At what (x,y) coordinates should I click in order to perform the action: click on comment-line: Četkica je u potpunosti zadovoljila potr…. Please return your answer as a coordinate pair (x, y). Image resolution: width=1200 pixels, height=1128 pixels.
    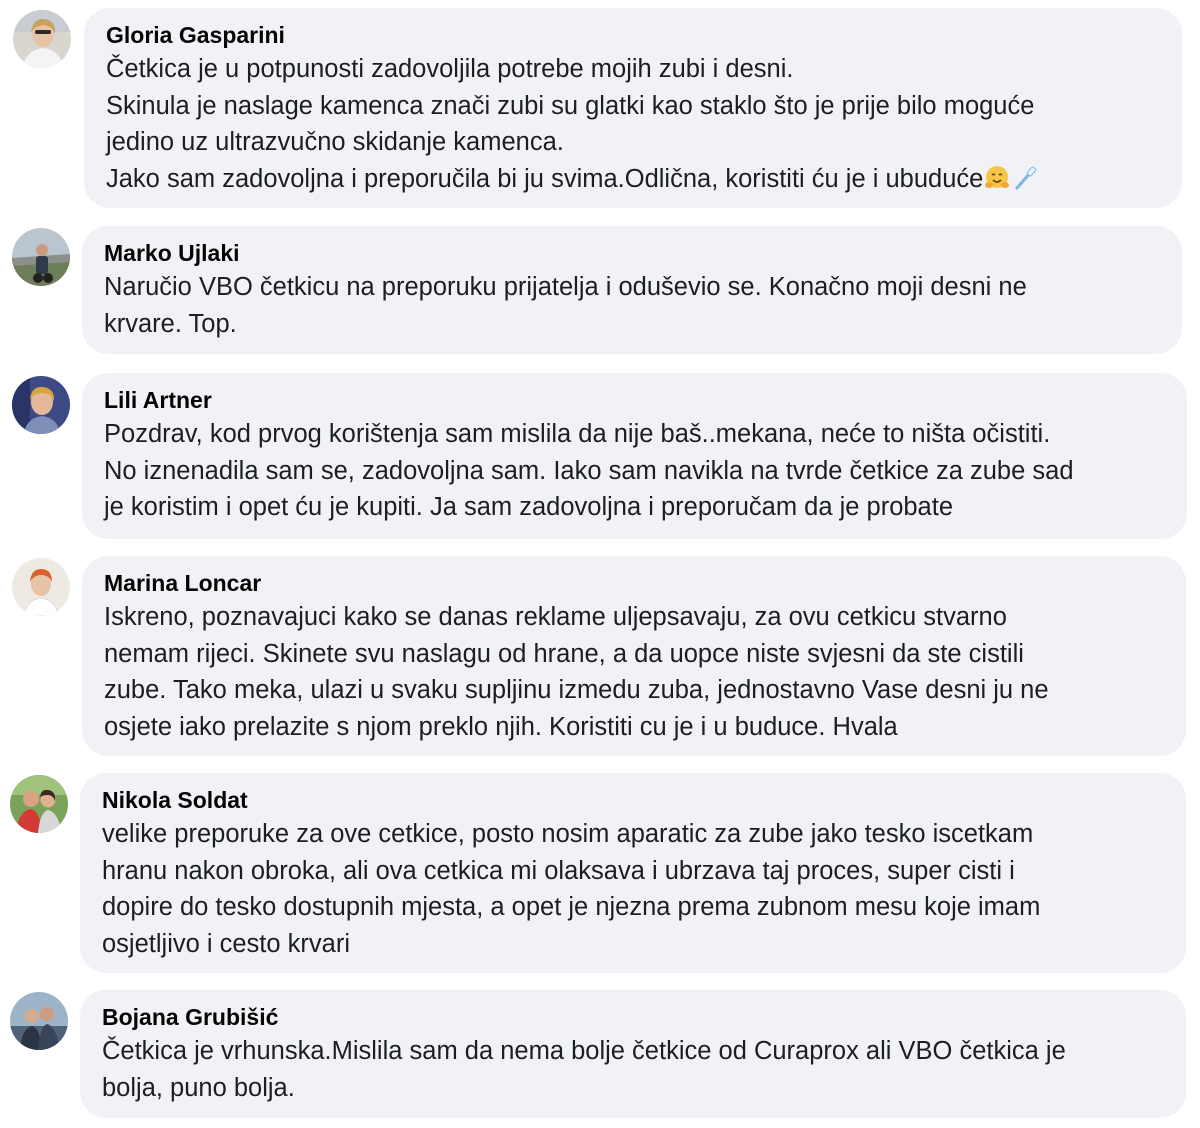
    Looking at the image, I should click on (450, 69).